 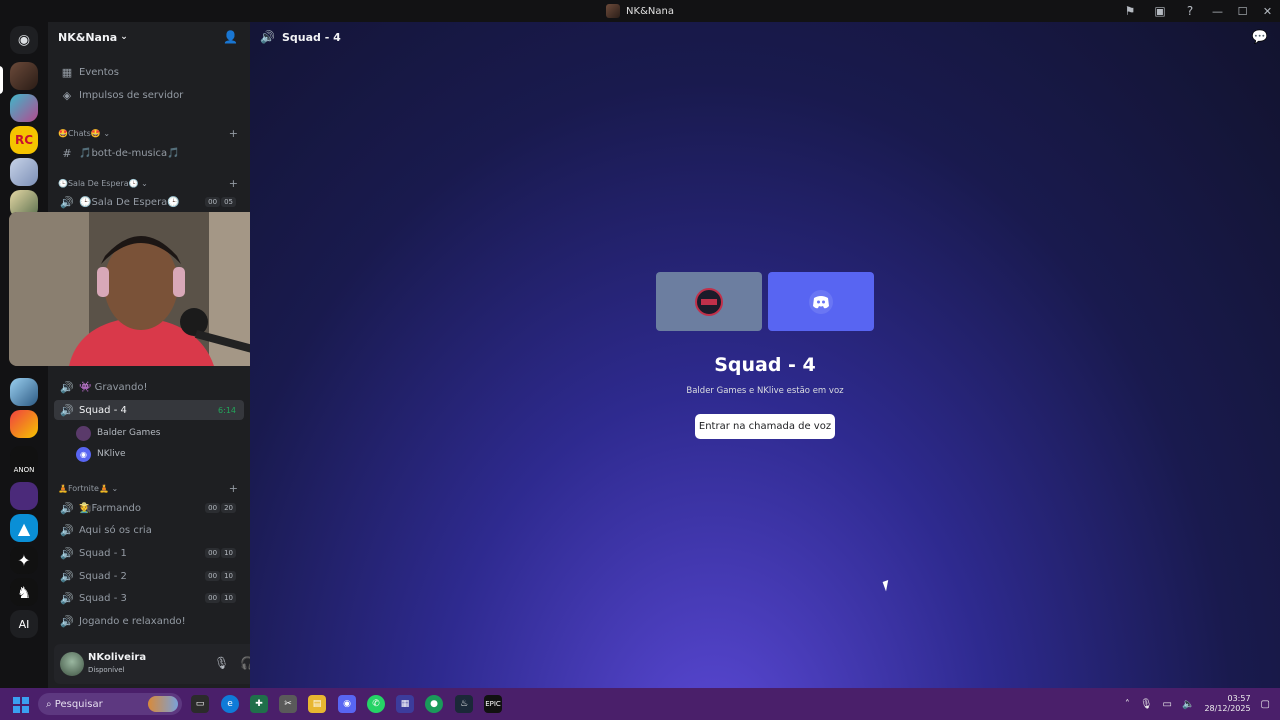 I want to click on channel-farmando: 🔊 🧑‍🌾Farmando 00 20, so click(x=149, y=508).